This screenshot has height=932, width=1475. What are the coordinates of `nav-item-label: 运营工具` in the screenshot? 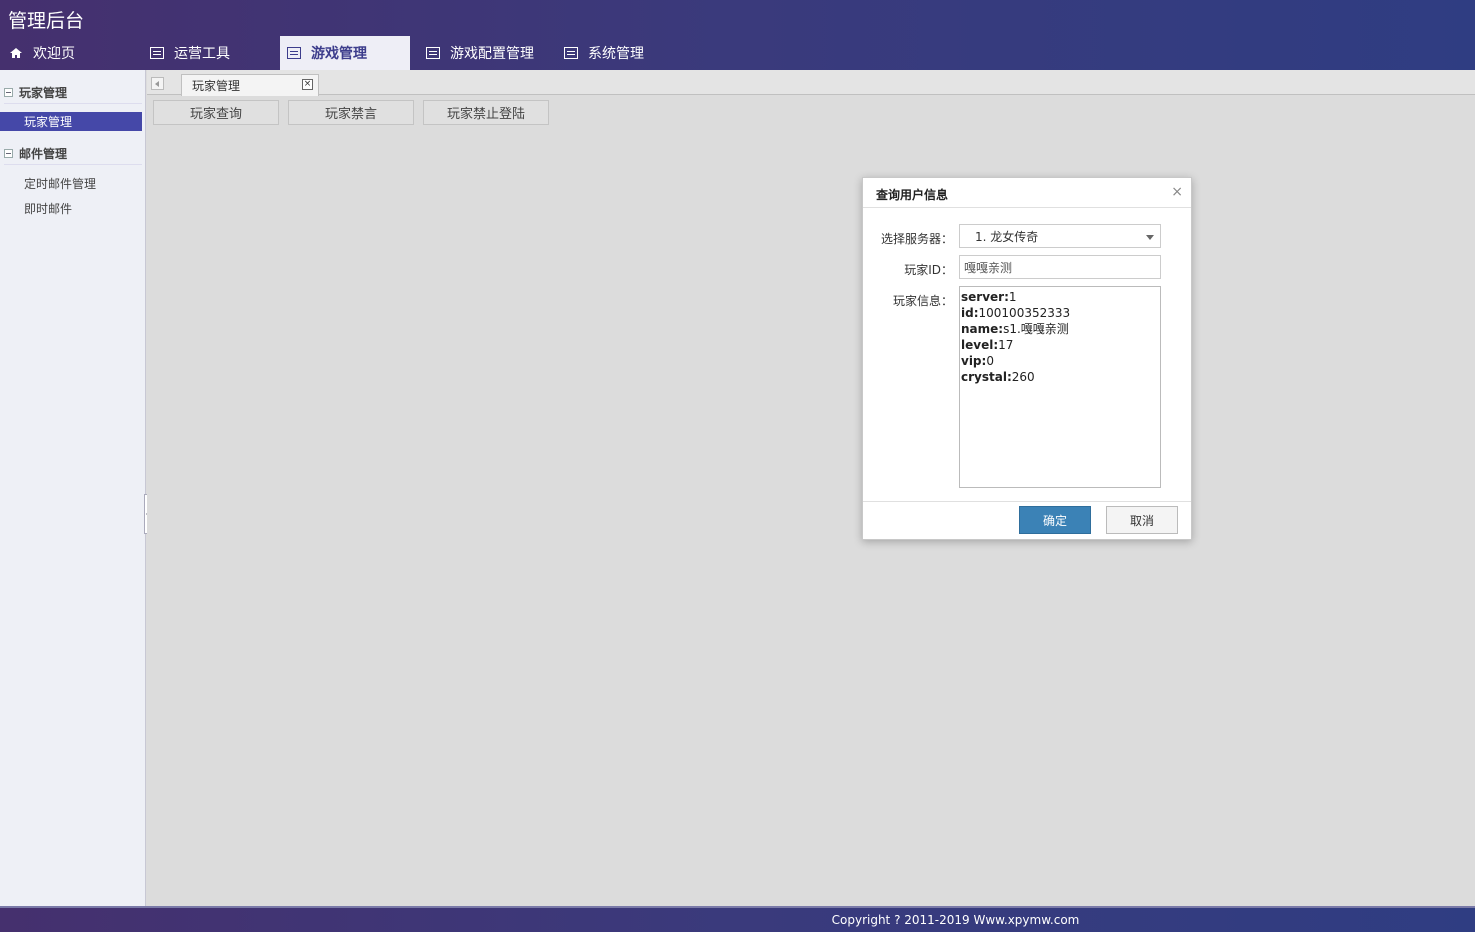 It's located at (202, 54).